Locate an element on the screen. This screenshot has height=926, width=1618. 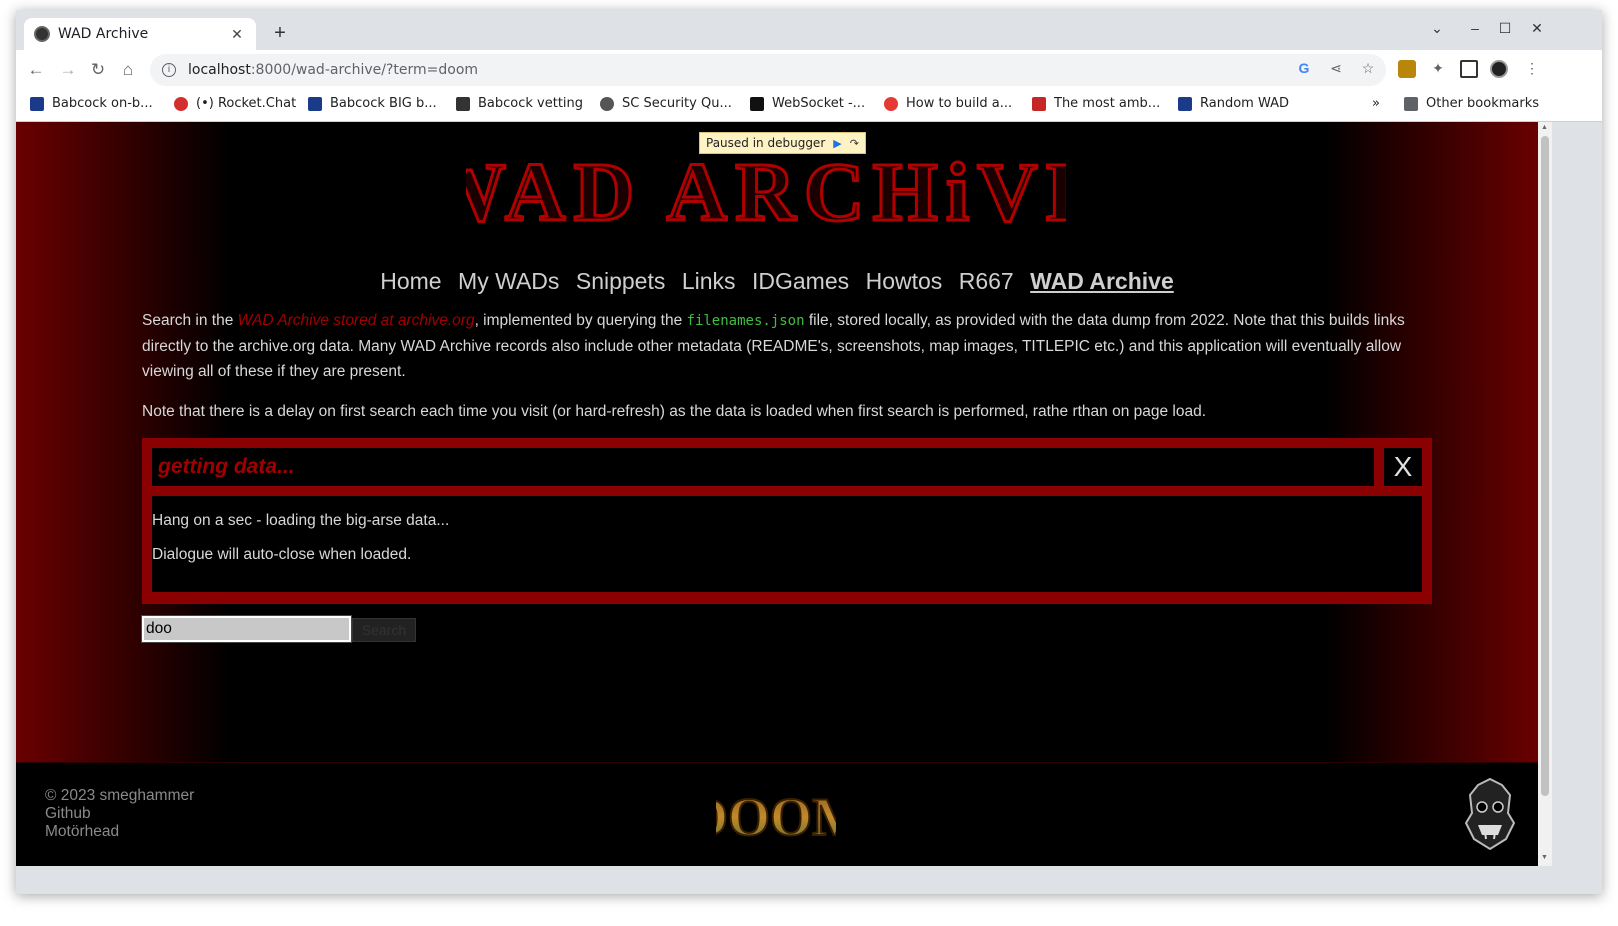
footer-links: © 2023 smeghammer Github Motörhead is located at coordinates (119, 814).